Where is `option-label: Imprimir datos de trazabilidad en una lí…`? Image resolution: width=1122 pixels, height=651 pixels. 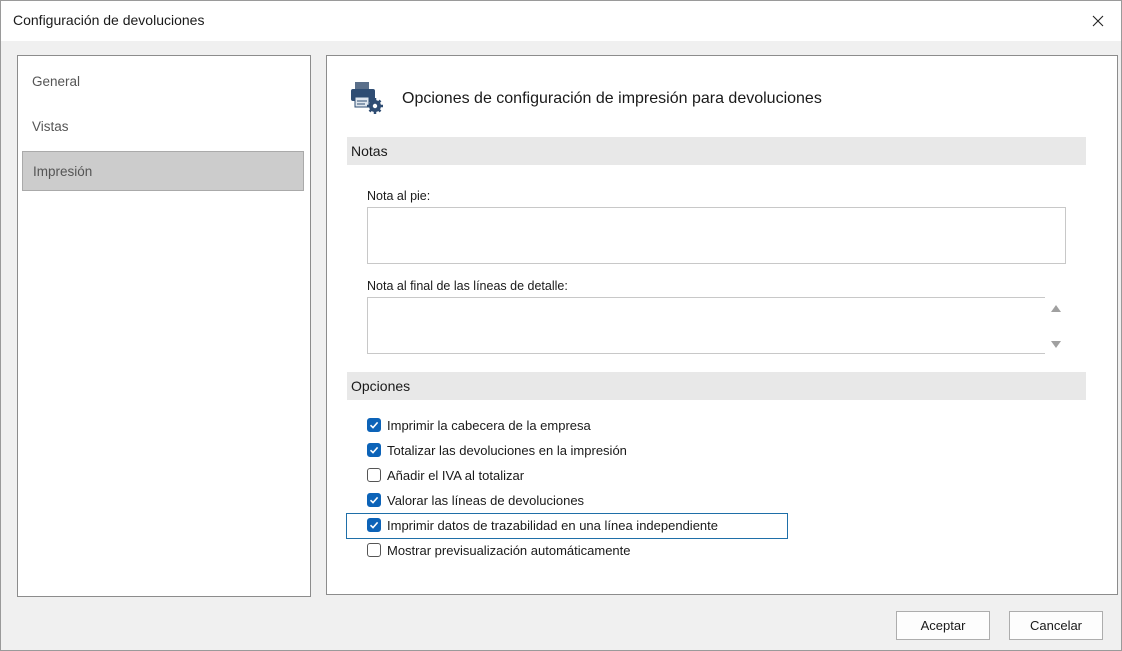
option-label: Imprimir datos de trazabilidad en una lí… is located at coordinates (552, 525).